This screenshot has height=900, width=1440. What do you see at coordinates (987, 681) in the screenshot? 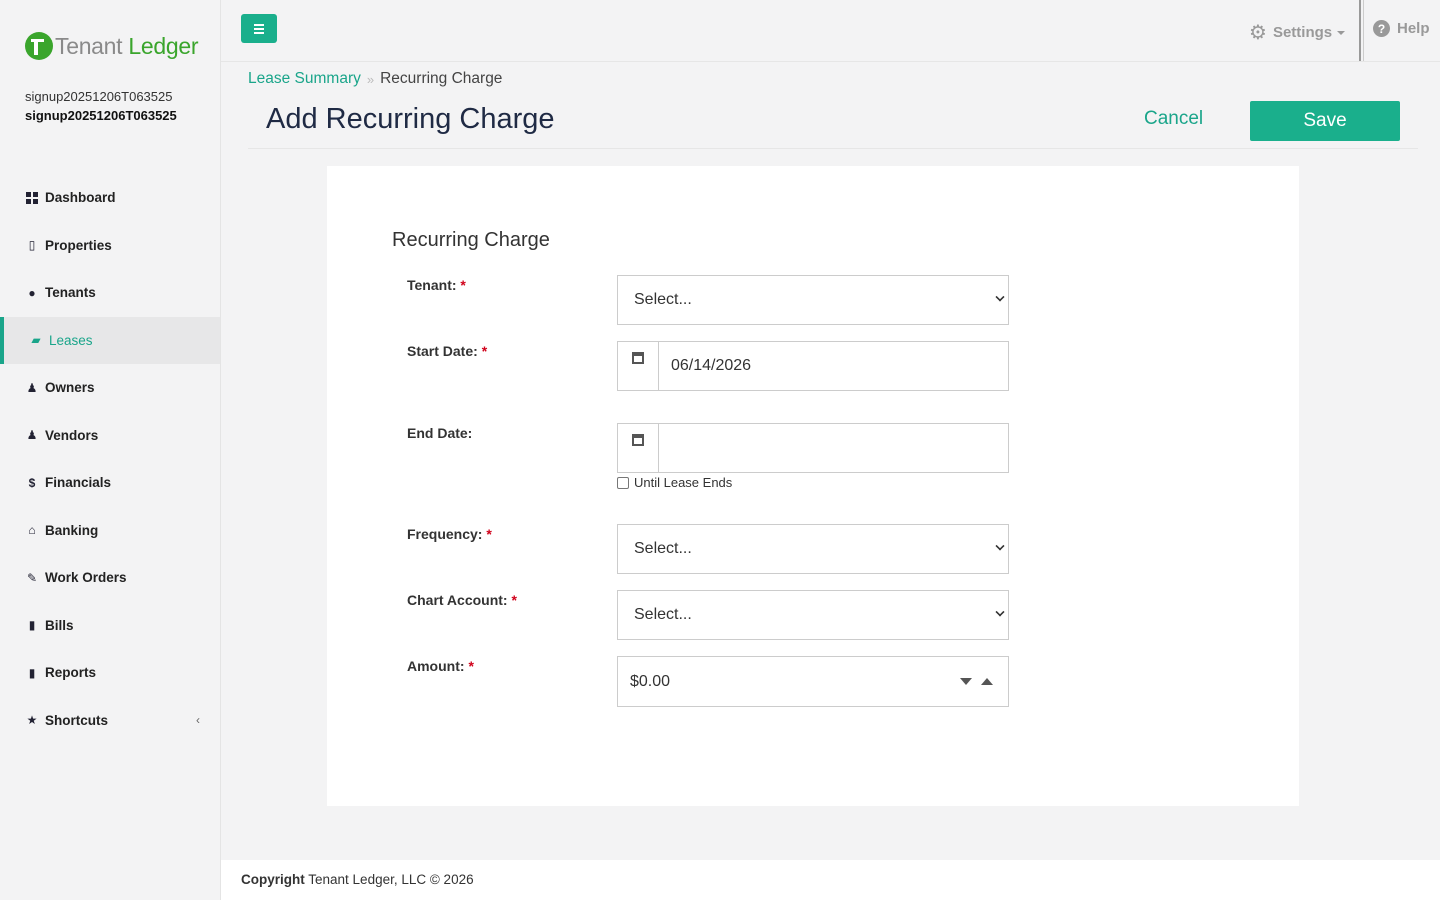
I see `amount-increment-icon` at bounding box center [987, 681].